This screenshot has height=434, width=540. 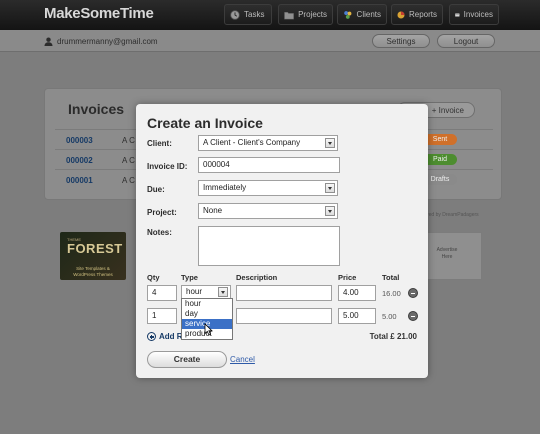 What do you see at coordinates (187, 359) in the screenshot?
I see `create-button: Create` at bounding box center [187, 359].